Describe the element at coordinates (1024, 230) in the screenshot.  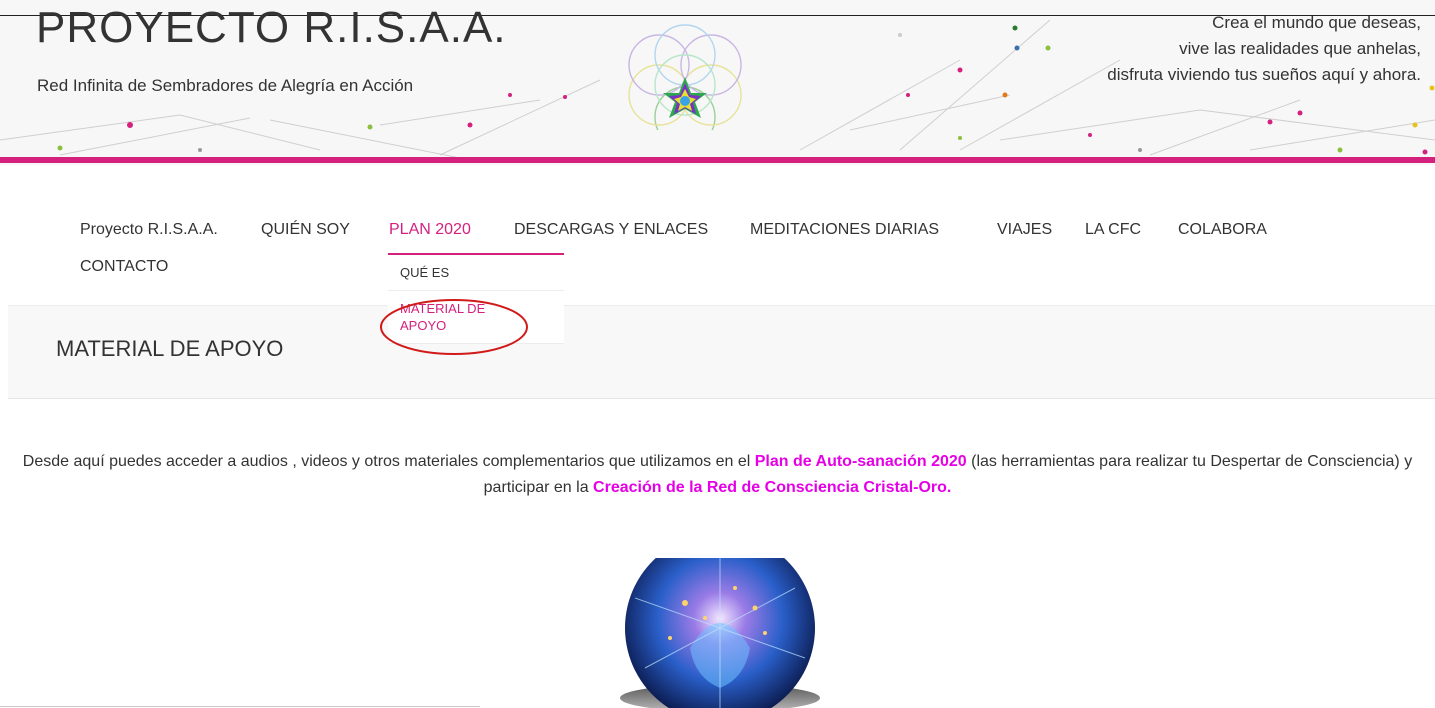
I see `nav-item-viajes: VIAJES` at that location.